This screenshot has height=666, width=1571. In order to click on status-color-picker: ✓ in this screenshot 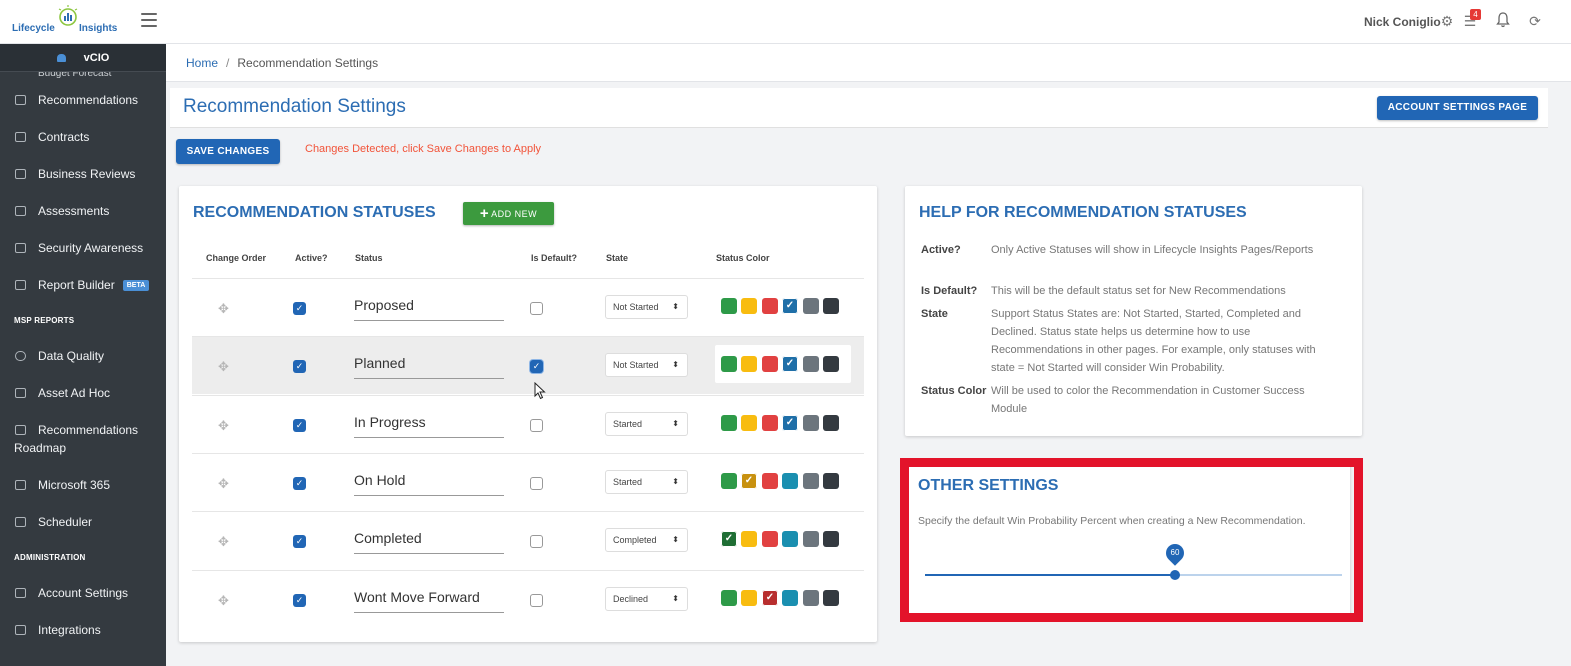, I will do `click(783, 481)`.